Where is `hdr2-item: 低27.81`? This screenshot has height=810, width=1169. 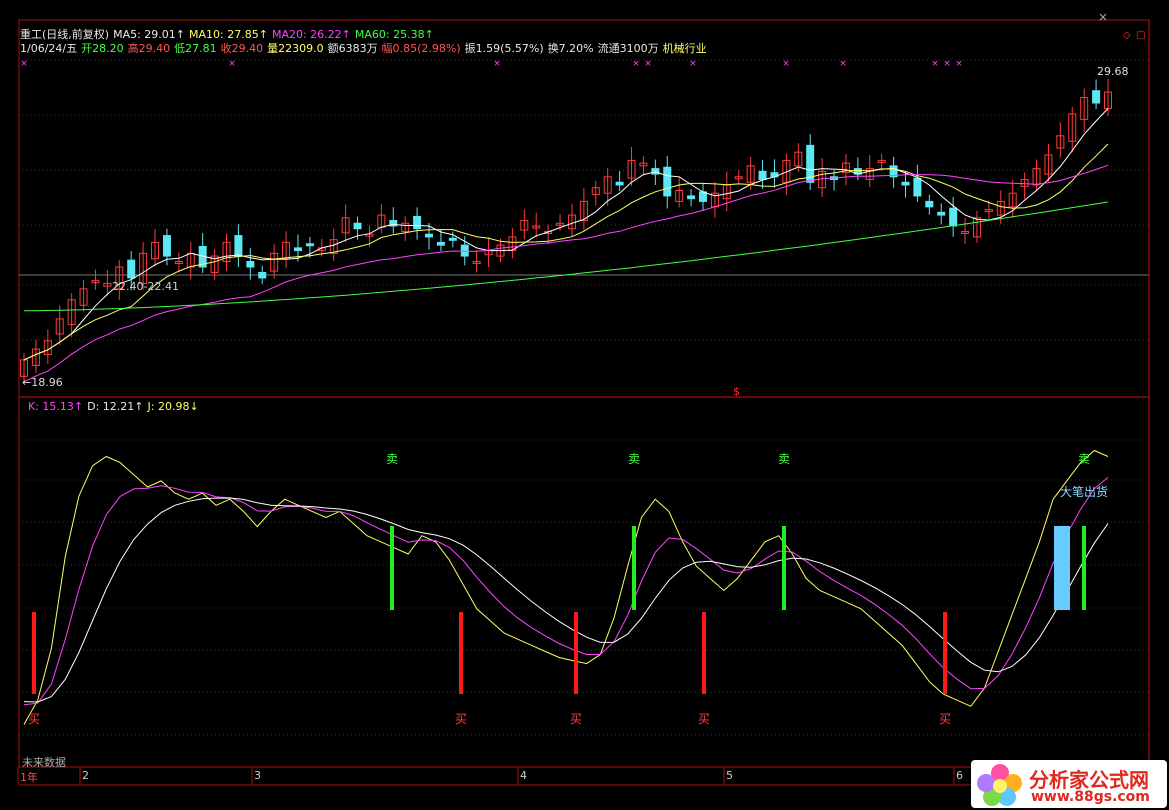
hdr2-item: 低27.81 is located at coordinates (195, 48).